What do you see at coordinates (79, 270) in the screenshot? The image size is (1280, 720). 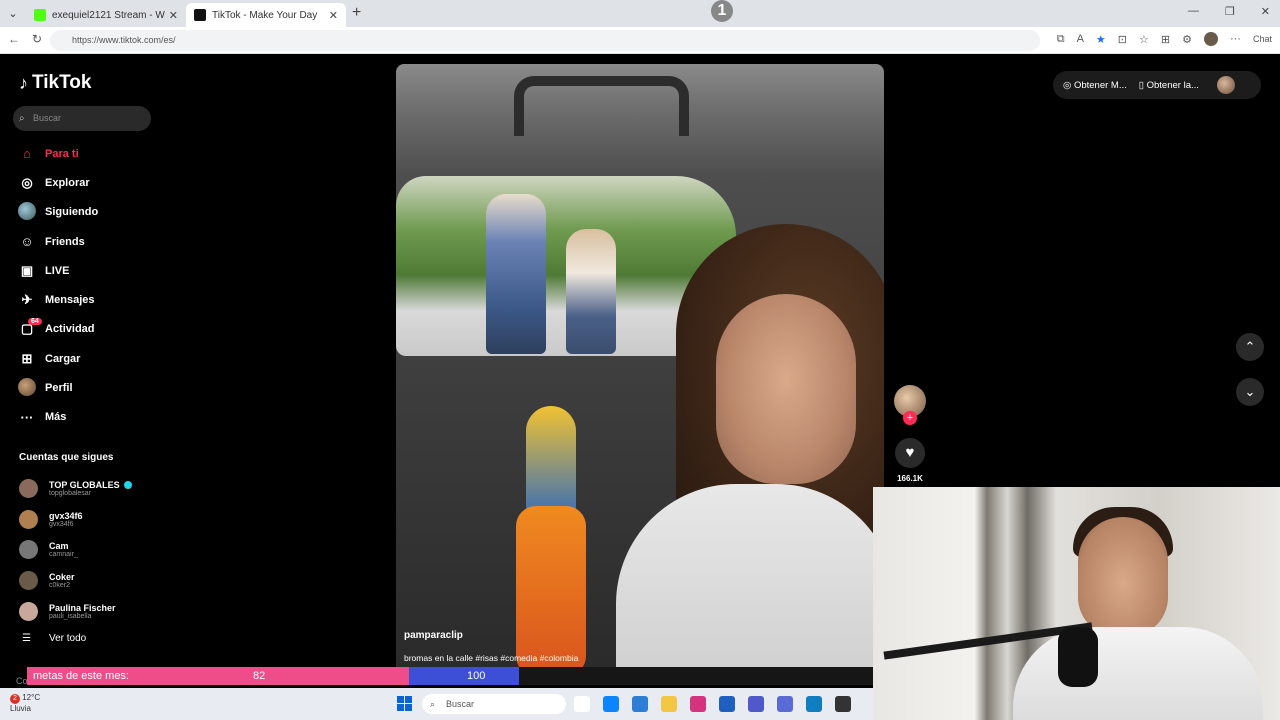 I see `sidebar-item-live: ▣ LIVE` at bounding box center [79, 270].